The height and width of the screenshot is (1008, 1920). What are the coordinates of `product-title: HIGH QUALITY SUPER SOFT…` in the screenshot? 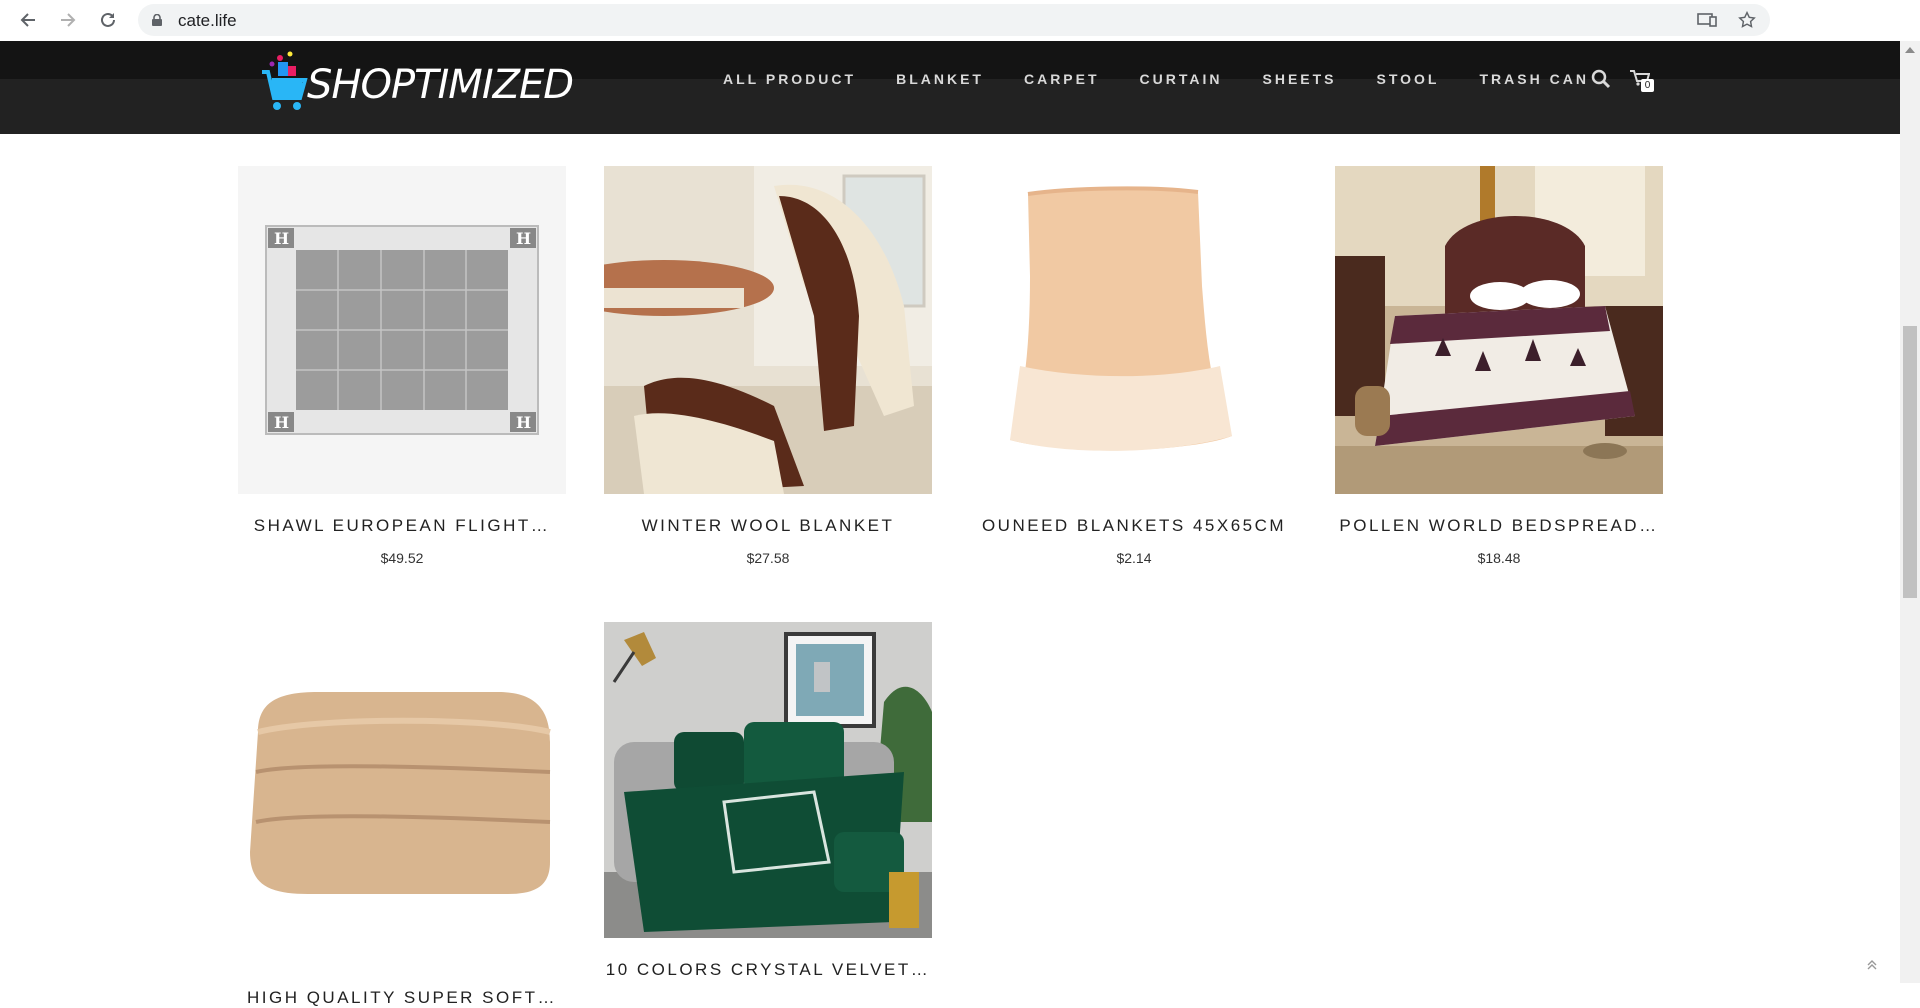 It's located at (402, 998).